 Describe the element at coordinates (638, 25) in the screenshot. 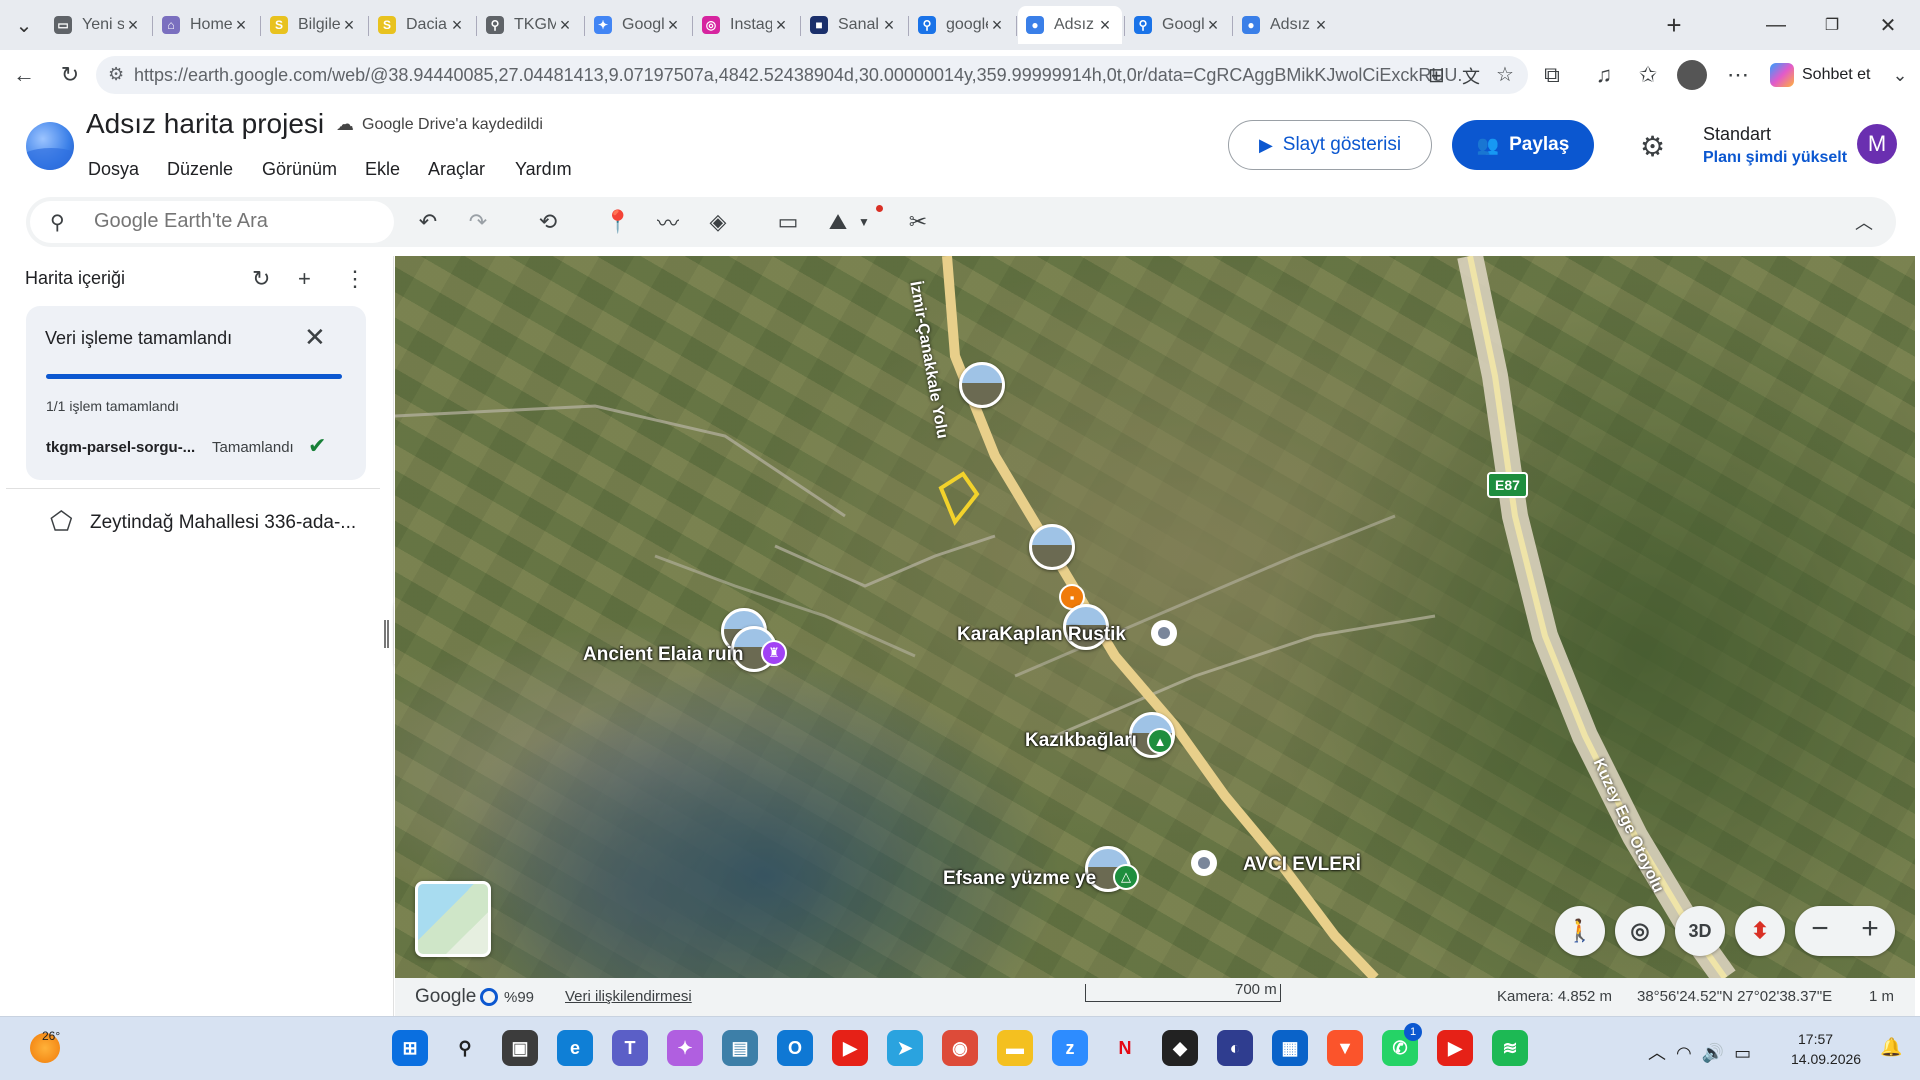

I see `browser-tab: ✦ Google G×` at that location.